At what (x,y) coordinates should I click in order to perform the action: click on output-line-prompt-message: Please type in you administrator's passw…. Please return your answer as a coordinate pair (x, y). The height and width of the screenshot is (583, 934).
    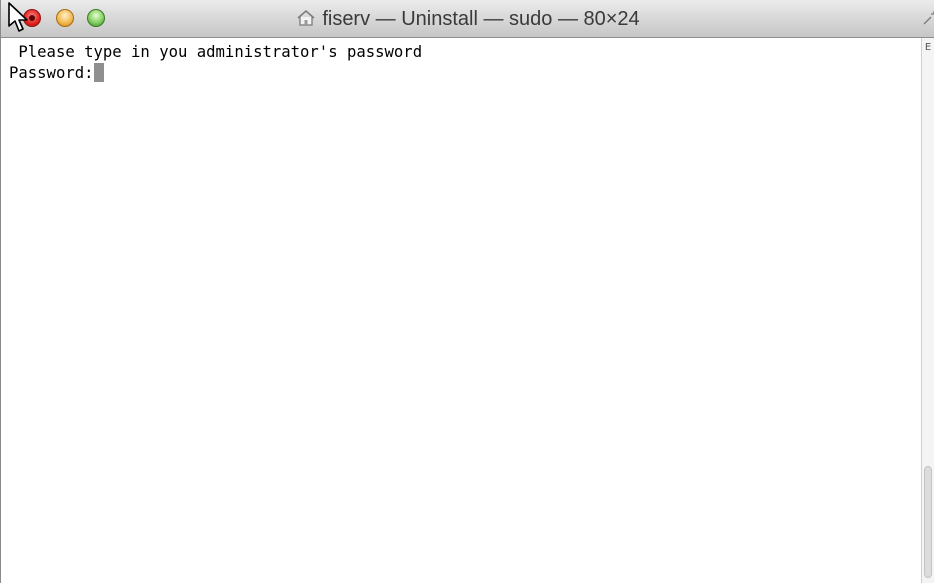
    Looking at the image, I should click on (216, 52).